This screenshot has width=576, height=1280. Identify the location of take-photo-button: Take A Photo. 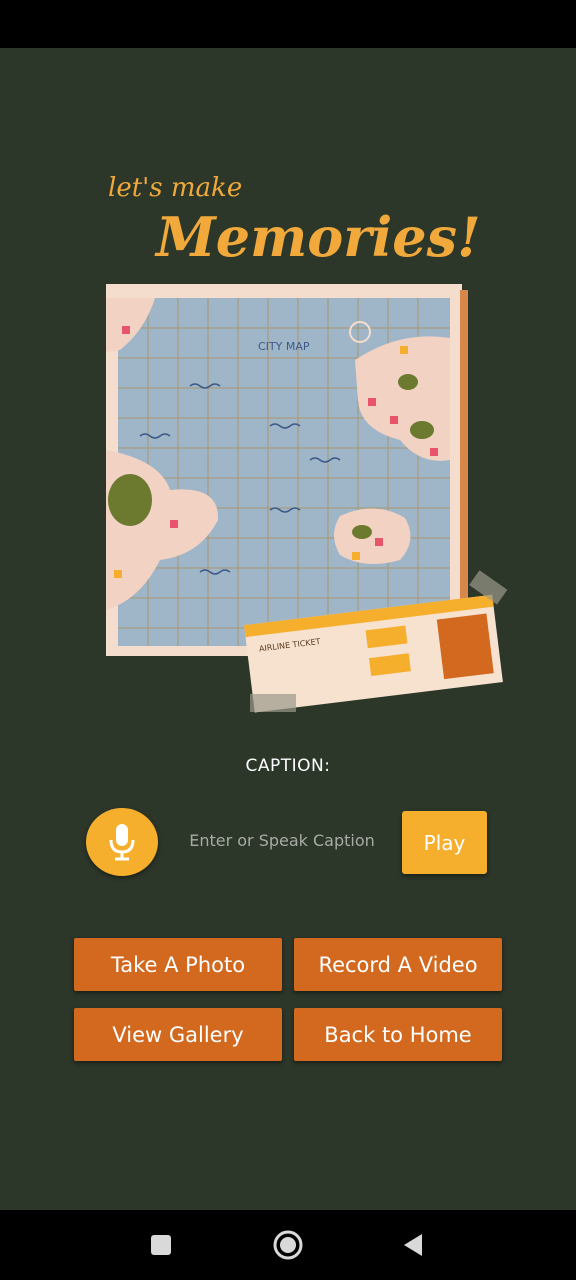
(178, 964).